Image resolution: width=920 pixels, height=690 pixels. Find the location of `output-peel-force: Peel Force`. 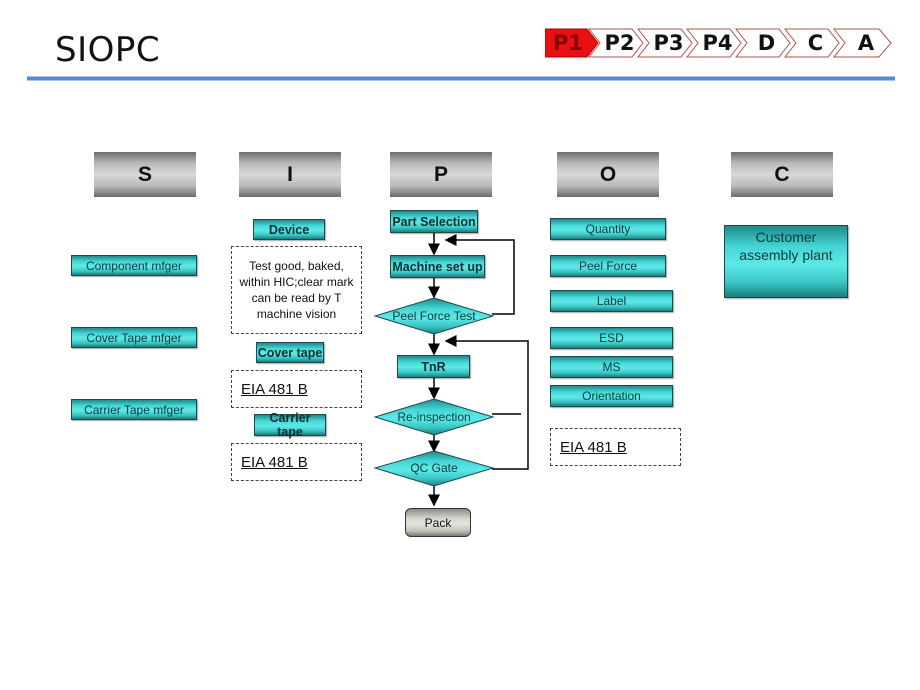

output-peel-force: Peel Force is located at coordinates (608, 266).